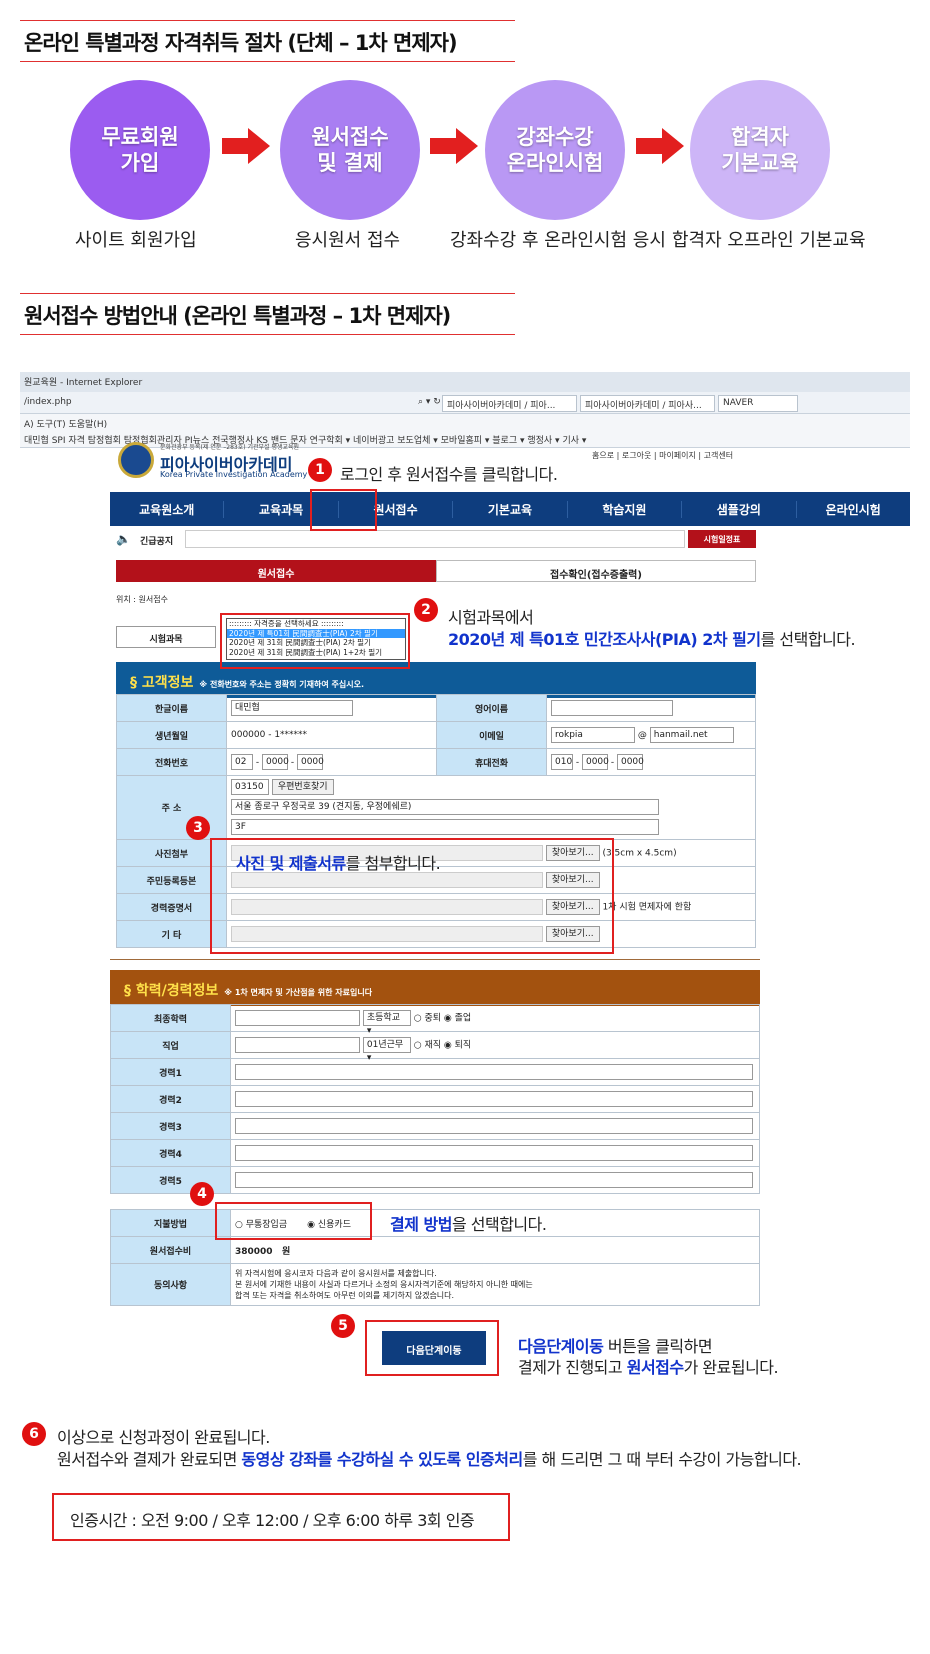 The height and width of the screenshot is (1654, 930). Describe the element at coordinates (170, 1250) in the screenshot. I see `fee-label: 원서접수비` at that location.